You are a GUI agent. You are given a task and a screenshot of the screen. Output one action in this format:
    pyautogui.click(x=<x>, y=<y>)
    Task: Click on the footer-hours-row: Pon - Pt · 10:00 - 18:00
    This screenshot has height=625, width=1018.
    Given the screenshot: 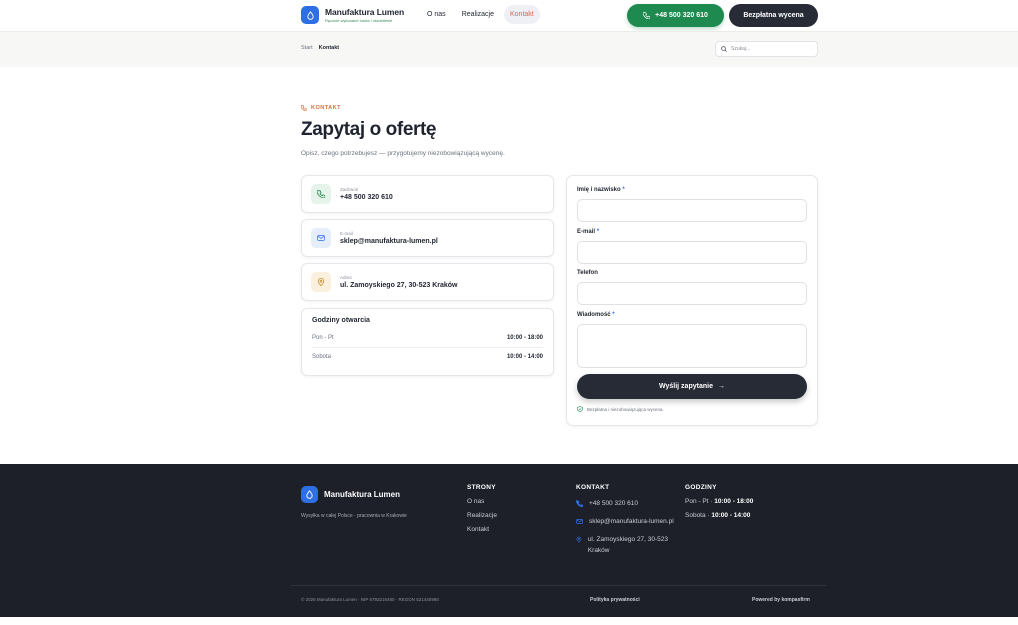 What is the action you would take?
    pyautogui.click(x=719, y=501)
    